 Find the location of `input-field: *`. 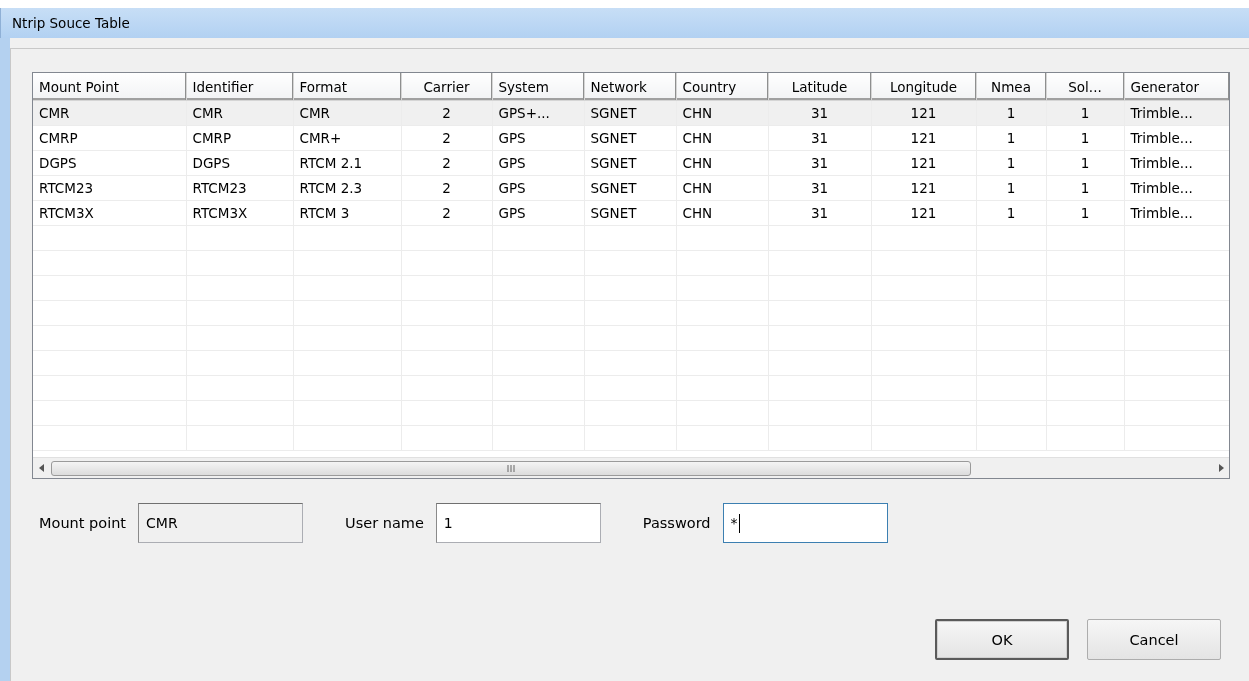

input-field: * is located at coordinates (805, 523).